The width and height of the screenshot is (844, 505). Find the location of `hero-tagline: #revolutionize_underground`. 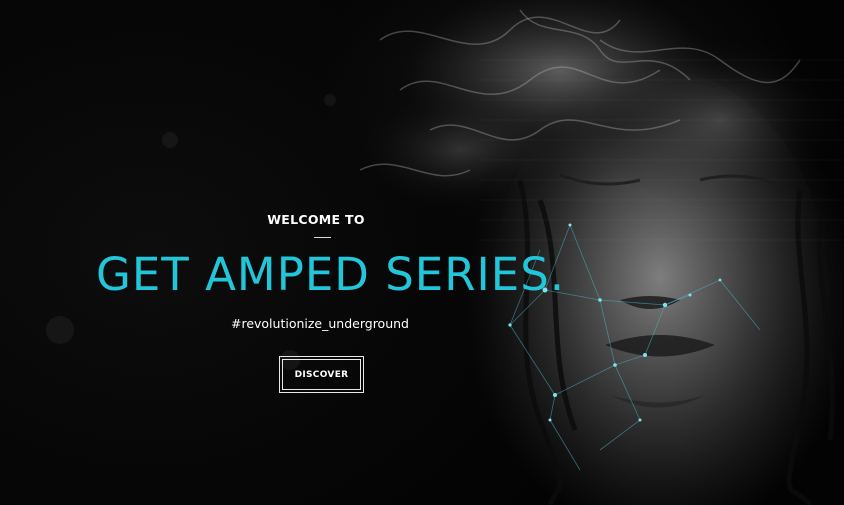

hero-tagline: #revolutionize_underground is located at coordinates (319, 323).